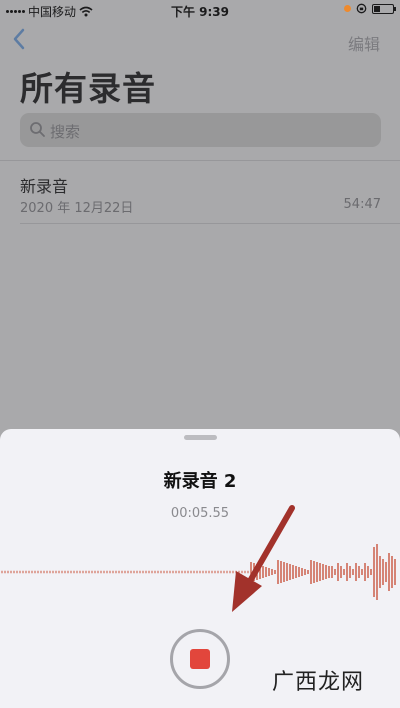 This screenshot has height=708, width=400. What do you see at coordinates (347, 8) in the screenshot?
I see `microphone-in-use-indicator-icon` at bounding box center [347, 8].